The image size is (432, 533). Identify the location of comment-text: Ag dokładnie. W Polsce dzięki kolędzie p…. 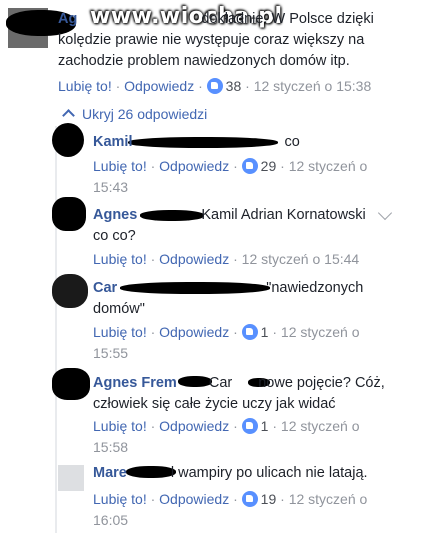
(243, 40).